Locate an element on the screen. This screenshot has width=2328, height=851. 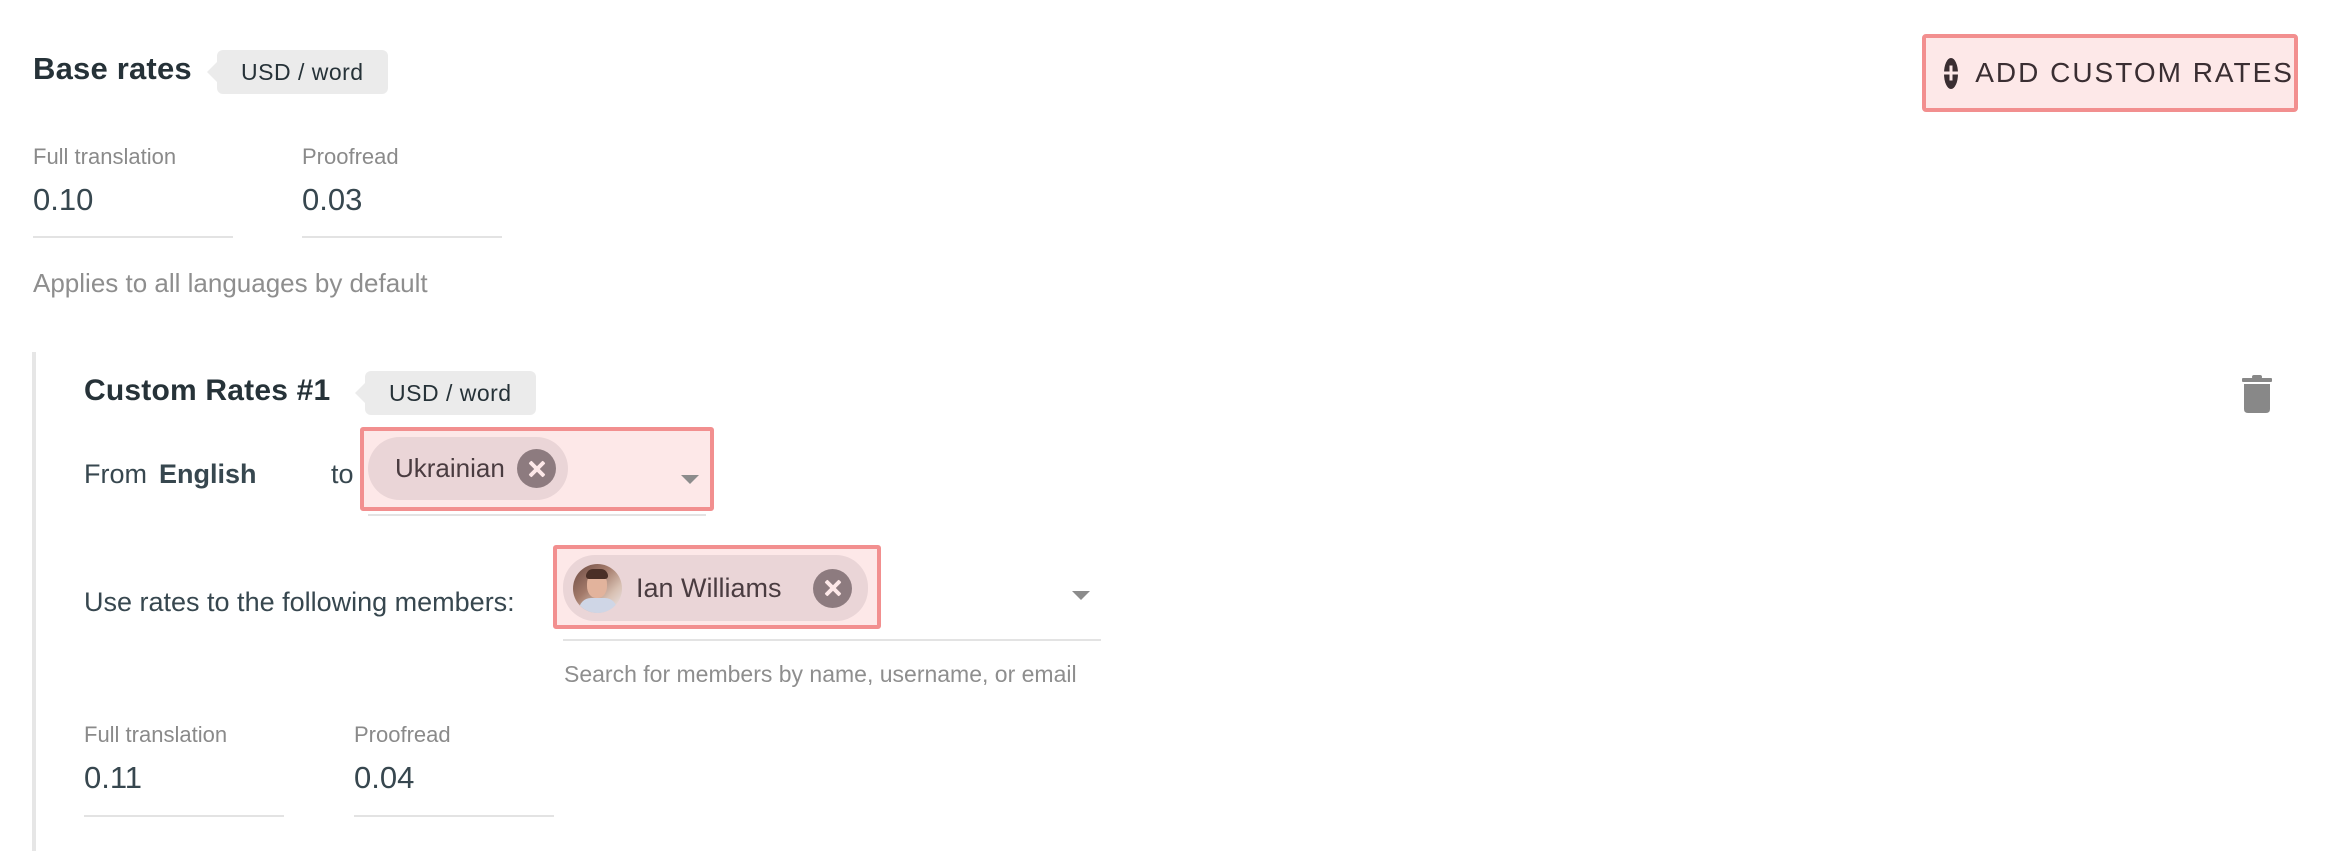
custom-full-translation-underline is located at coordinates (184, 816).